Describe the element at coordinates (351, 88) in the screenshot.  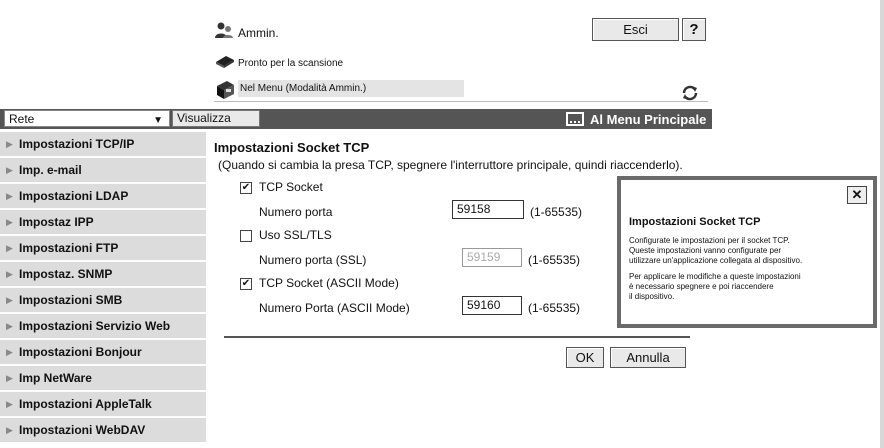
I see `status-mode-box: Nel Menu (Modalità Ammin.)` at that location.